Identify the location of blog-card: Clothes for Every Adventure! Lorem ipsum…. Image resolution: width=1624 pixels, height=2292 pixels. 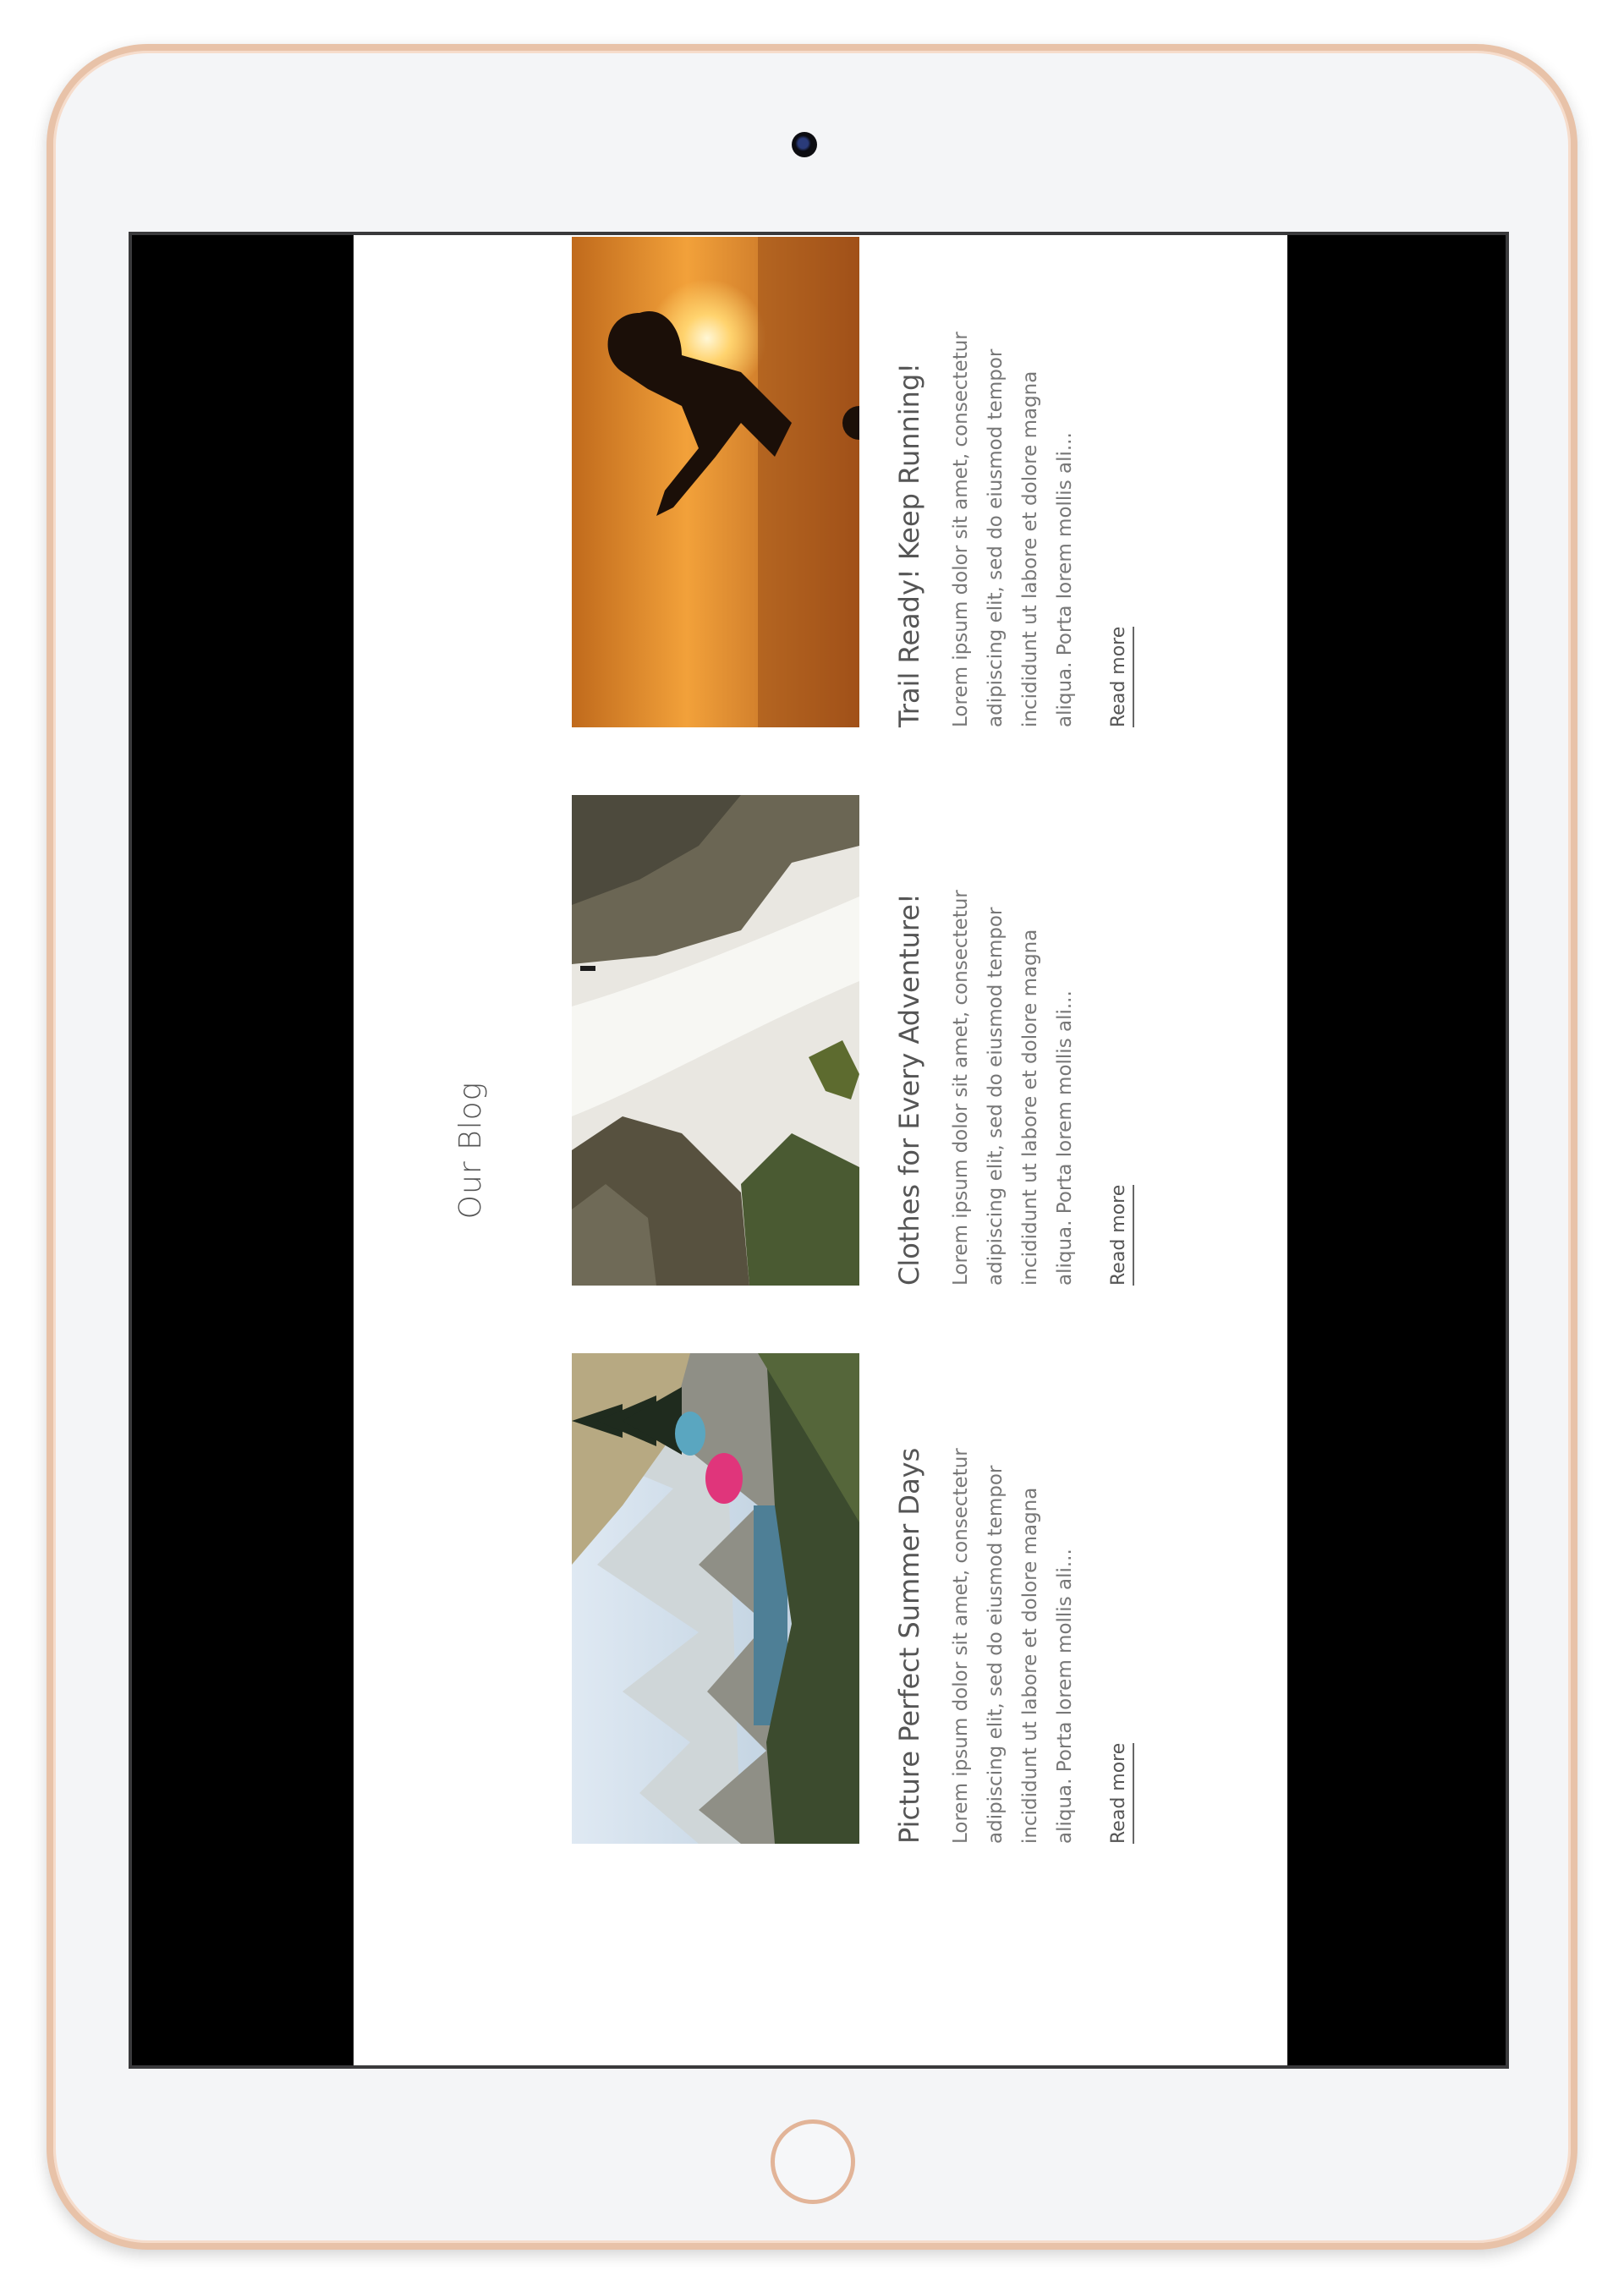
(854, 1040).